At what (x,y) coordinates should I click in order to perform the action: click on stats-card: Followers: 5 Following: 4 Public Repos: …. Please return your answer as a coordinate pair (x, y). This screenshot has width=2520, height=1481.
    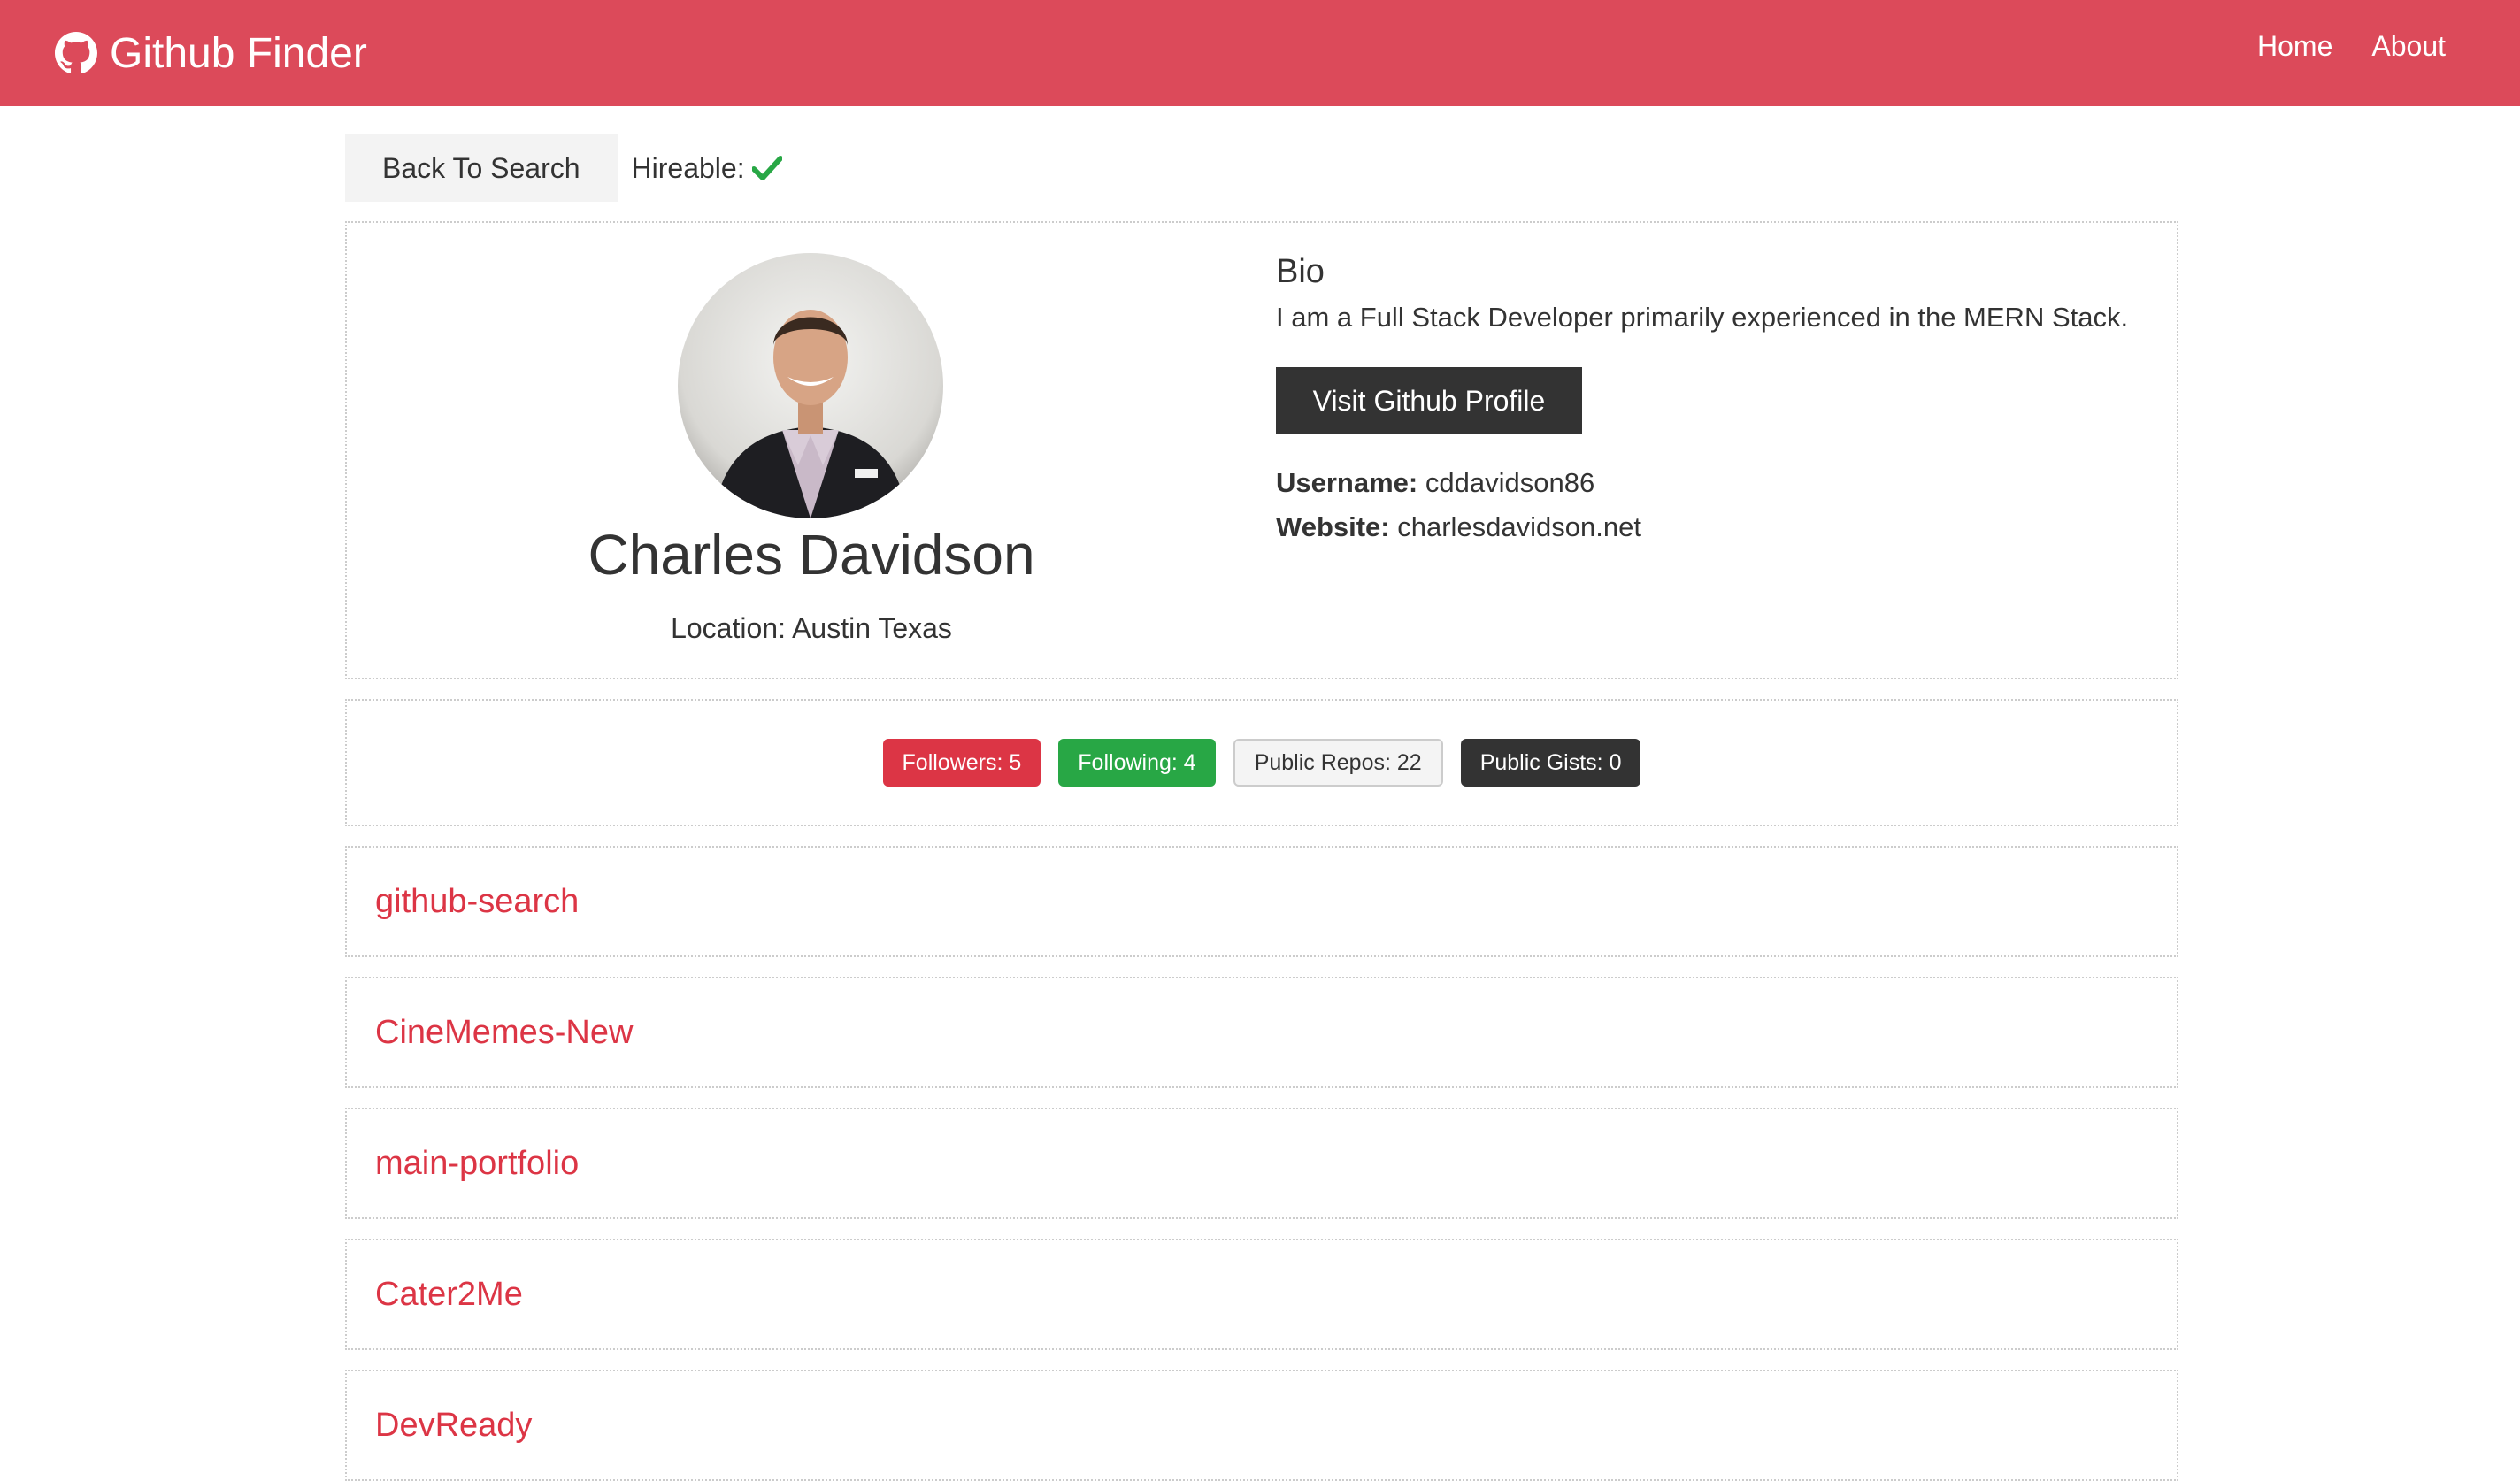
    Looking at the image, I should click on (1261, 762).